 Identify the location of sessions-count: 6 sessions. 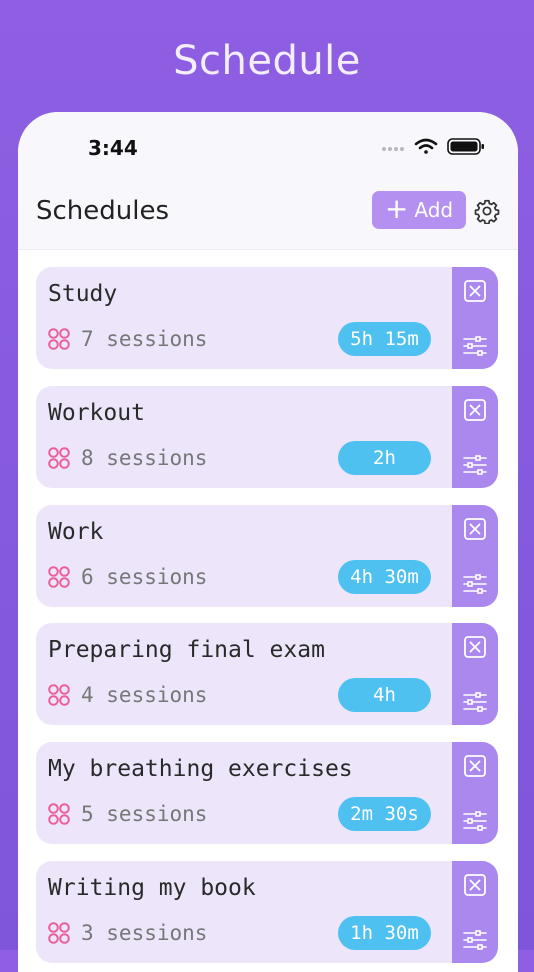
(144, 576).